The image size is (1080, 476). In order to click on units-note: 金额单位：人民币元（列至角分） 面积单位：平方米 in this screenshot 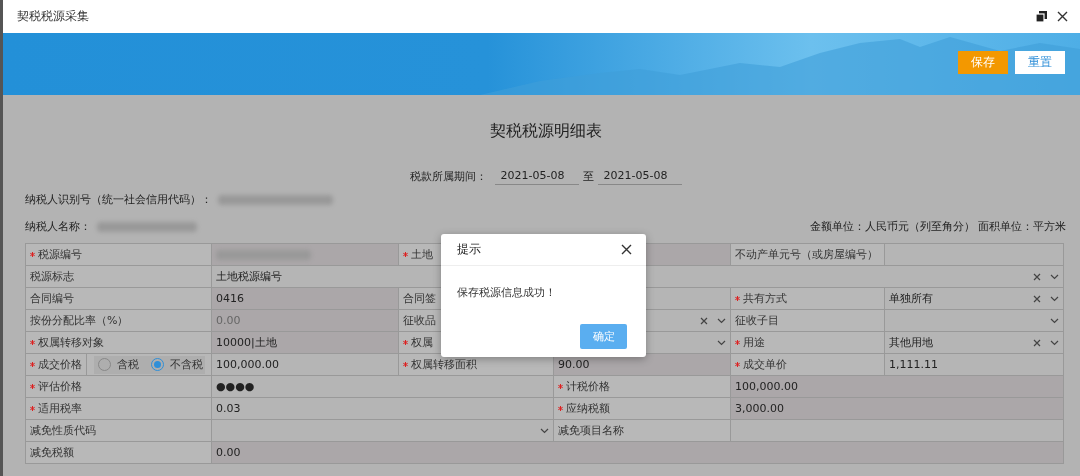, I will do `click(937, 226)`.